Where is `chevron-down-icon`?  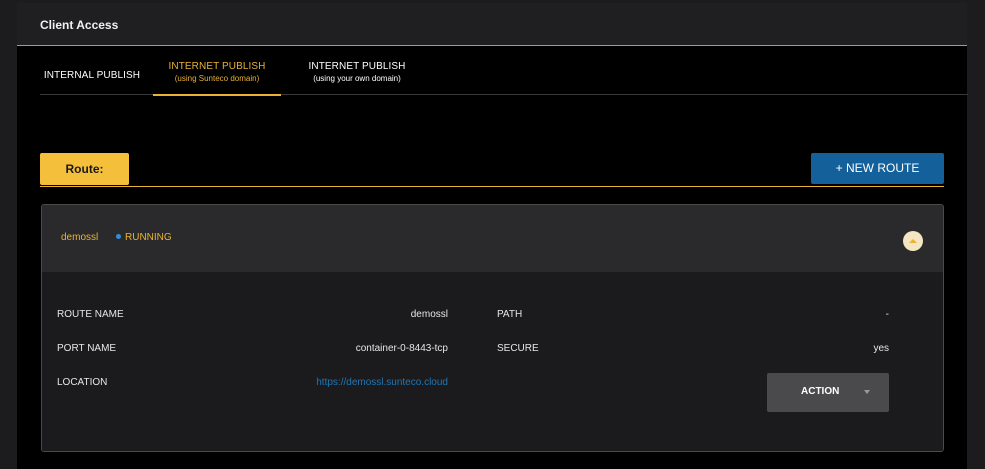 chevron-down-icon is located at coordinates (867, 392).